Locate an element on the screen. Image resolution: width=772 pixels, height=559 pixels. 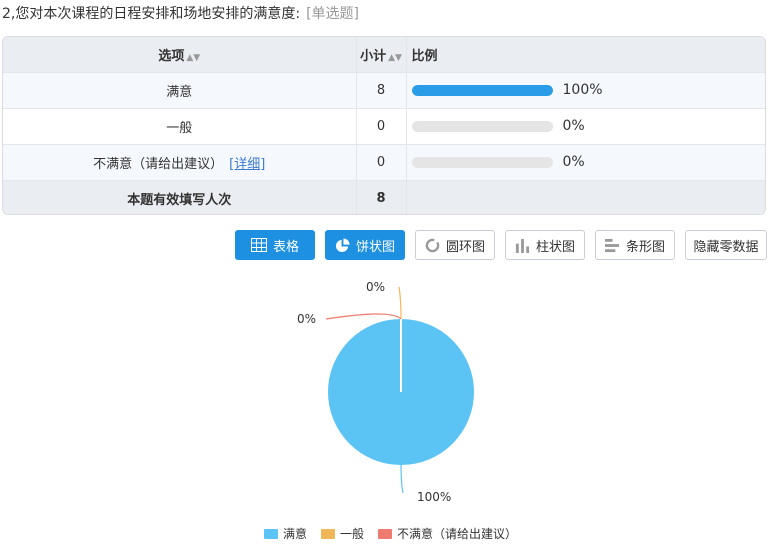
legend-label: 满意 is located at coordinates (295, 534).